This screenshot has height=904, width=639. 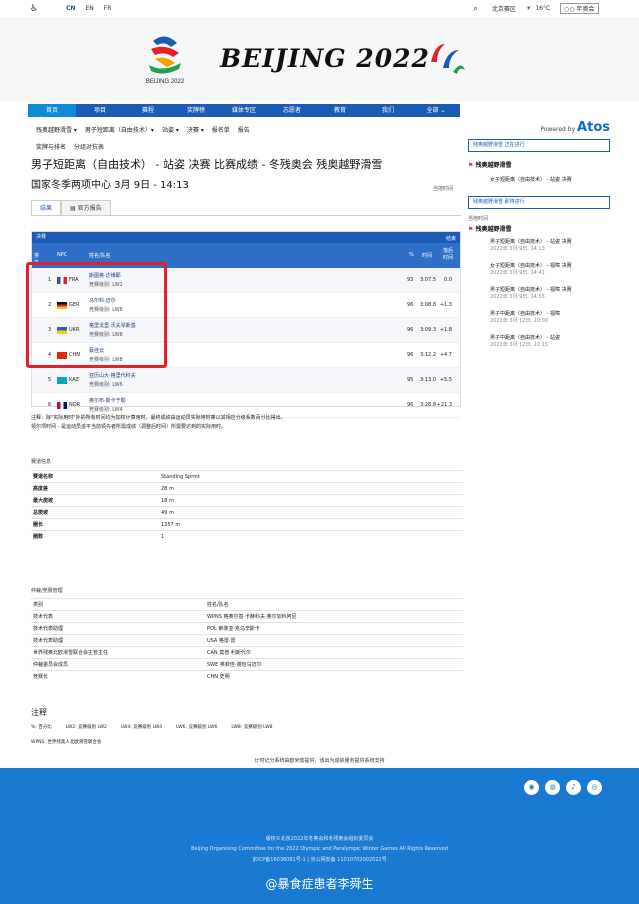 What do you see at coordinates (86, 207) in the screenshot?
I see `tab-official-report: ▤ 官方报告` at bounding box center [86, 207].